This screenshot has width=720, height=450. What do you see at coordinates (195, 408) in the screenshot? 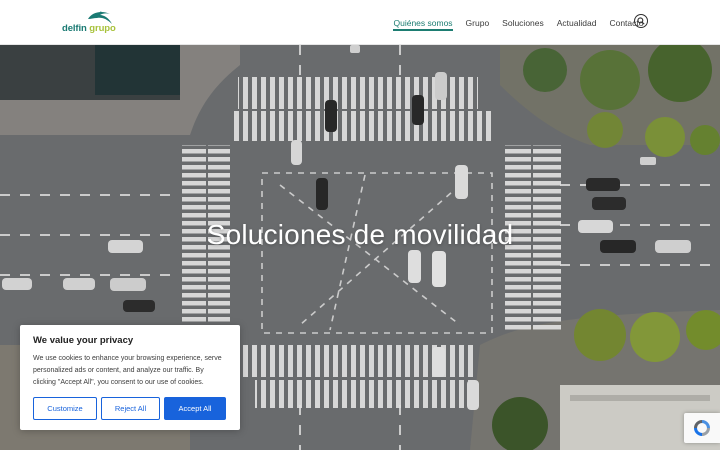
I see `accept-all-button: Accept All` at bounding box center [195, 408].